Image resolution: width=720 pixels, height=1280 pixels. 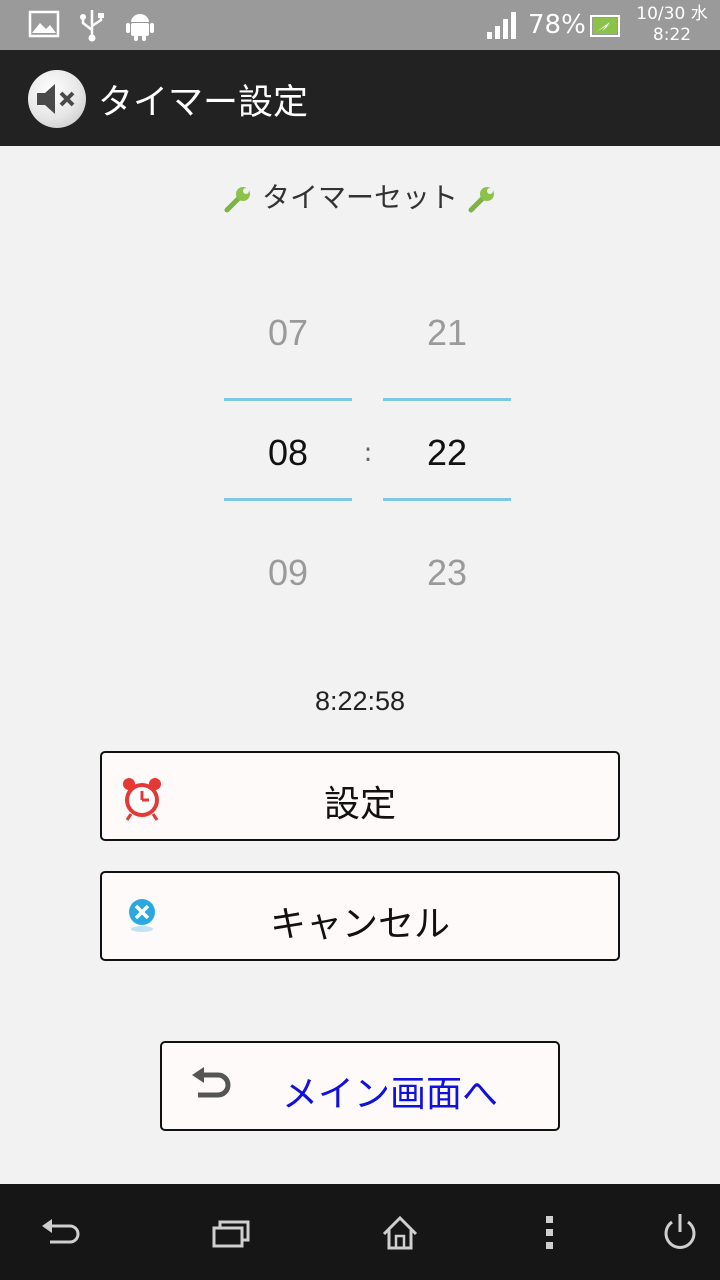 What do you see at coordinates (44, 26) in the screenshot?
I see `gallery-icon` at bounding box center [44, 26].